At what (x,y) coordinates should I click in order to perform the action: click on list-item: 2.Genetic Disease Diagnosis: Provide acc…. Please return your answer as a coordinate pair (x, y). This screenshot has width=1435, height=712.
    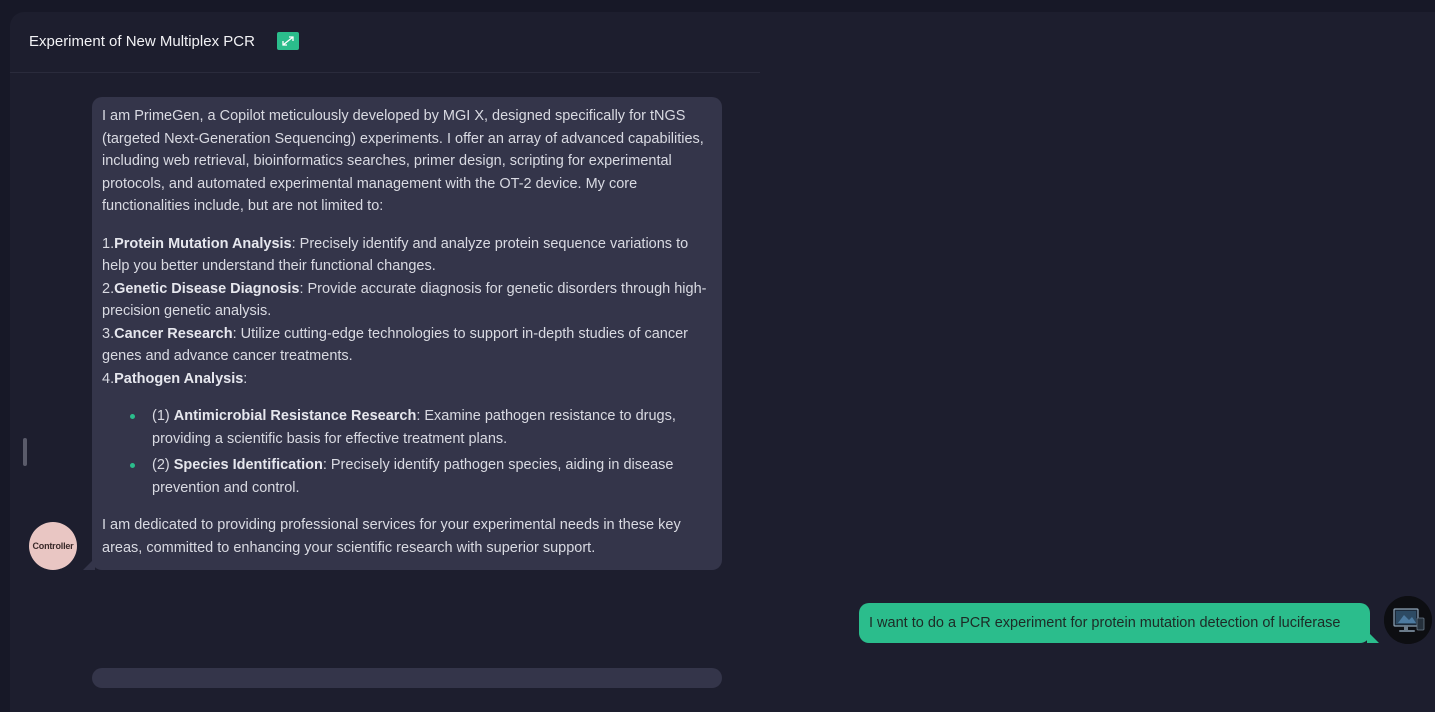
    Looking at the image, I should click on (404, 300).